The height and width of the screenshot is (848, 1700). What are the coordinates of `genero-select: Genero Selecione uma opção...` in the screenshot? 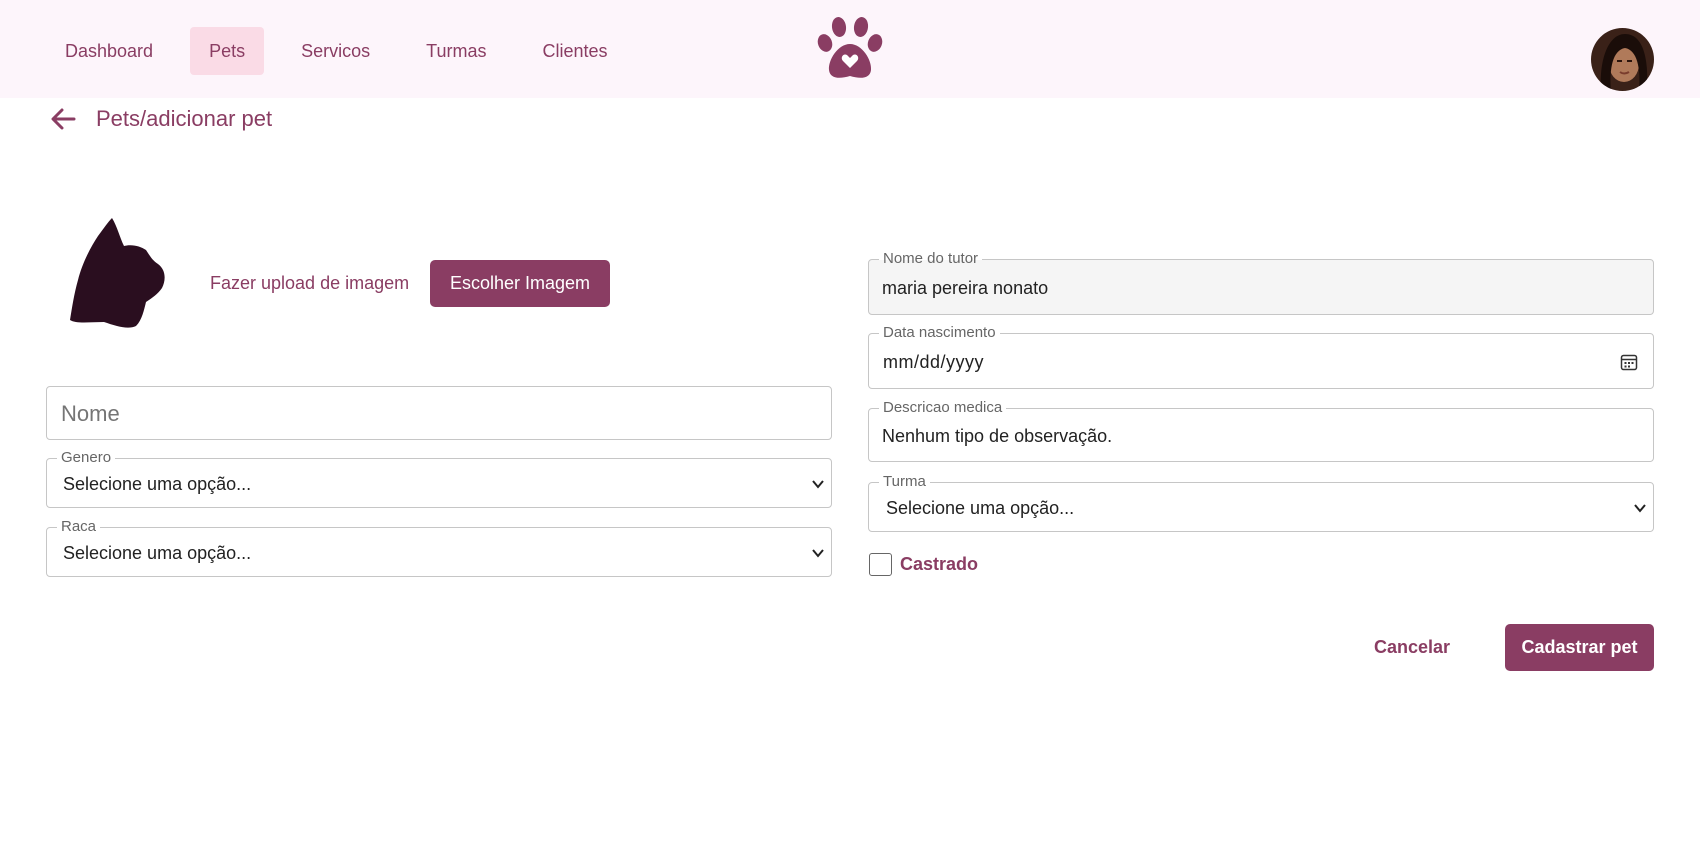 It's located at (439, 478).